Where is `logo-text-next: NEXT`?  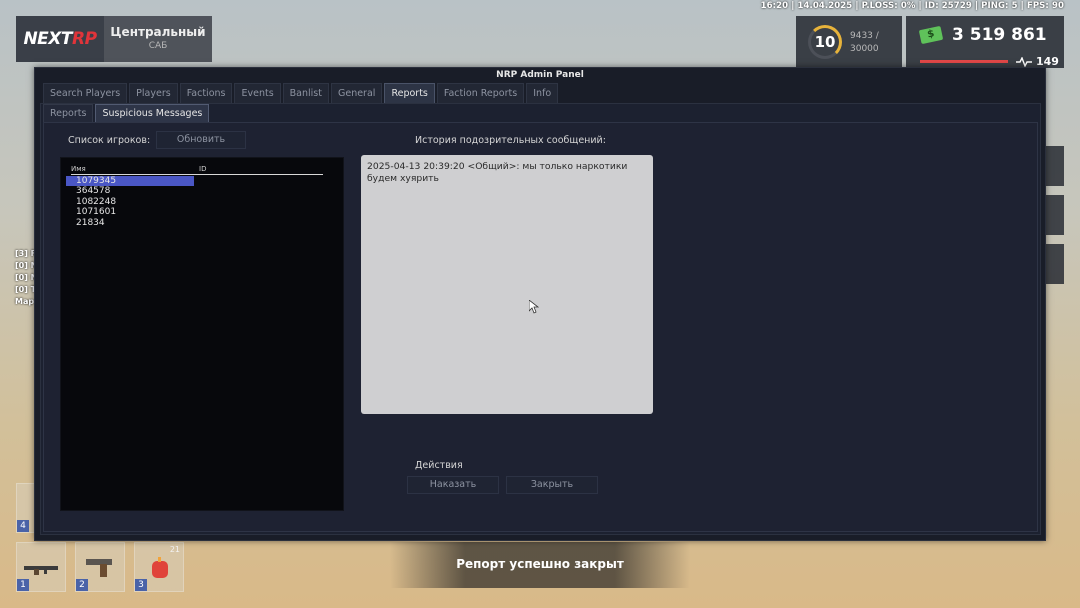
logo-text-next: NEXT is located at coordinates (47, 39).